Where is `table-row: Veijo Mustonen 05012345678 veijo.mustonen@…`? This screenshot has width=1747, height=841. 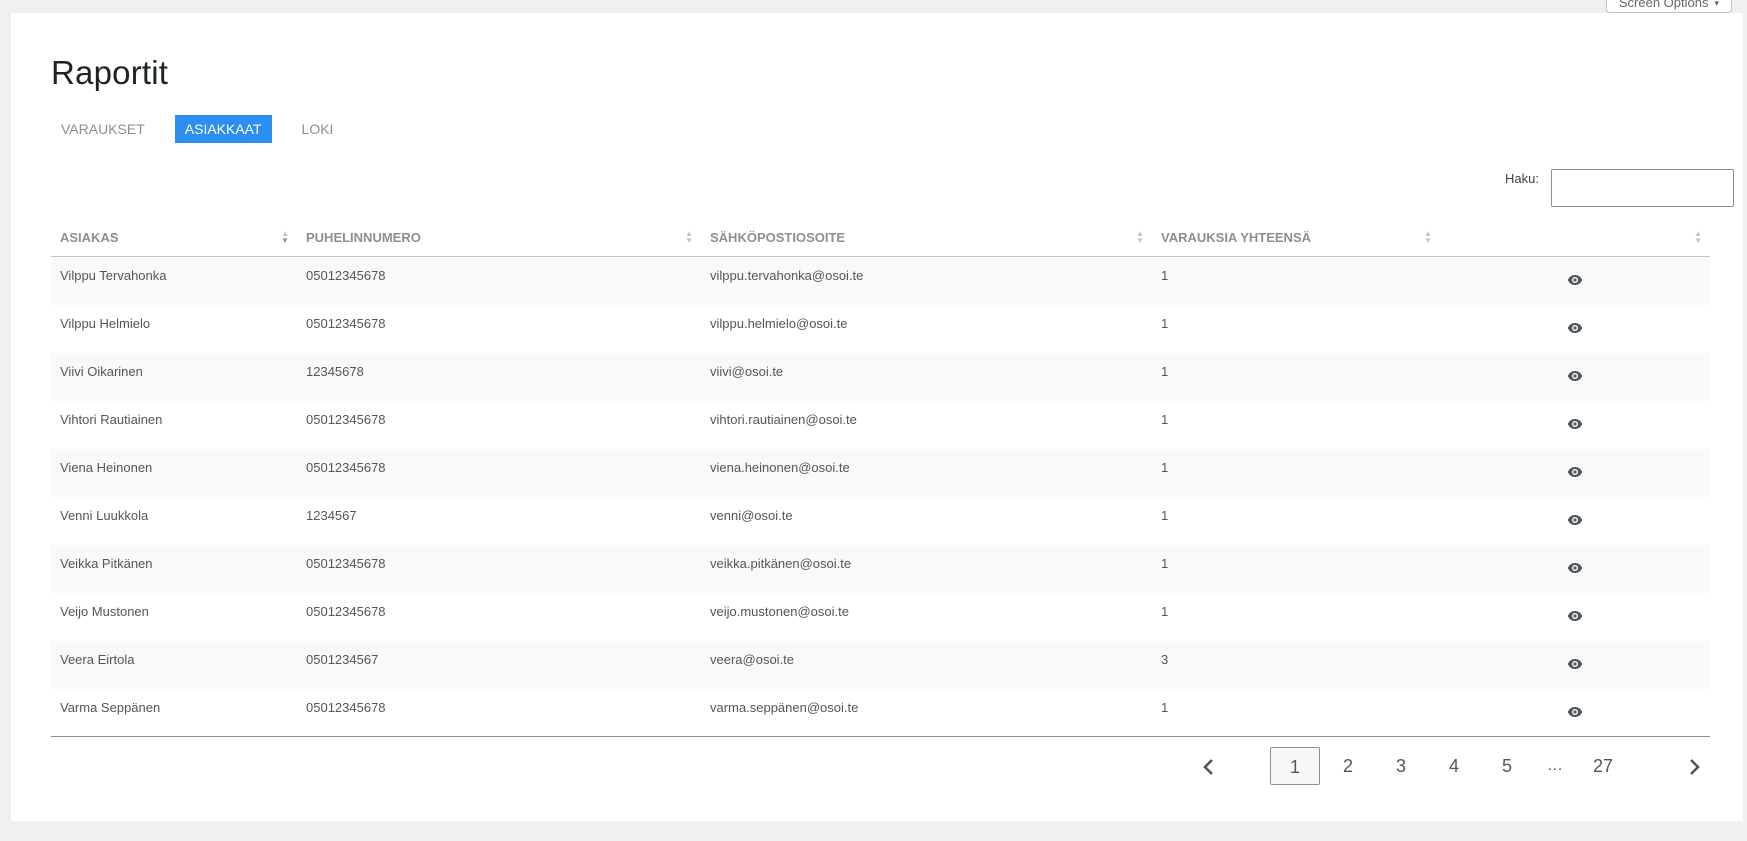
table-row: Veijo Mustonen 05012345678 veijo.mustonen@… is located at coordinates (880, 617).